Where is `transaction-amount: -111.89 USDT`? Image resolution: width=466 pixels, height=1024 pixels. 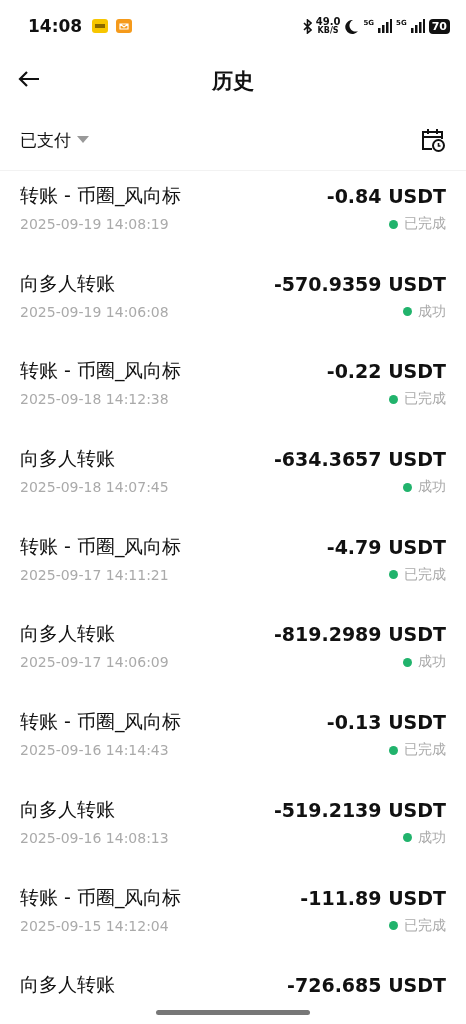 transaction-amount: -111.89 USDT is located at coordinates (373, 897).